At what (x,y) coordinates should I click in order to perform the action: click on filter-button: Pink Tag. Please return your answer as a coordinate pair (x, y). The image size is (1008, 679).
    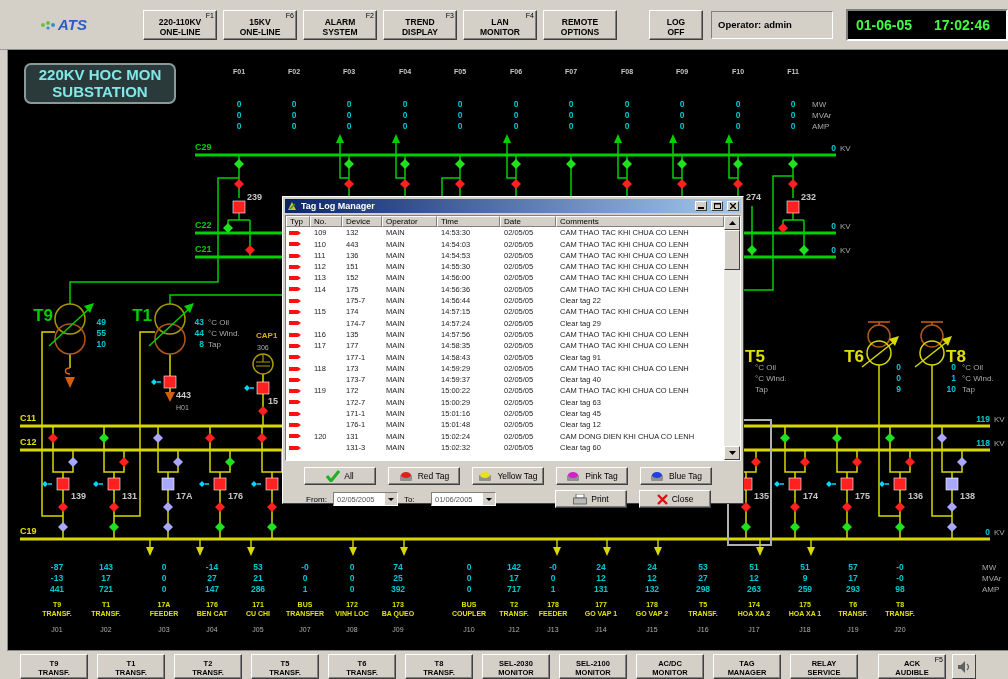
    Looking at the image, I should click on (592, 476).